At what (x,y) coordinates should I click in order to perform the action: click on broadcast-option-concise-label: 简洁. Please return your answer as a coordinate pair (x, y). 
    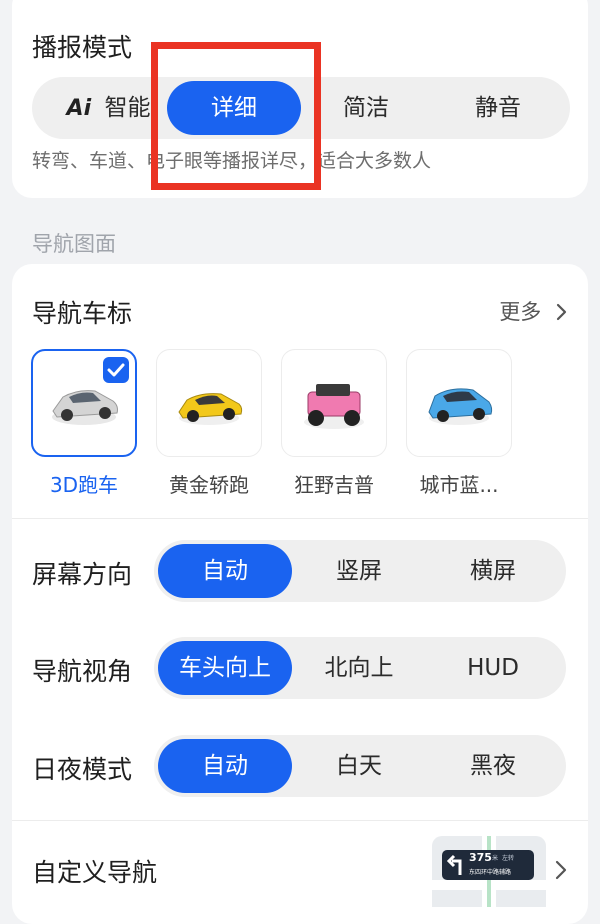
    Looking at the image, I should click on (366, 108).